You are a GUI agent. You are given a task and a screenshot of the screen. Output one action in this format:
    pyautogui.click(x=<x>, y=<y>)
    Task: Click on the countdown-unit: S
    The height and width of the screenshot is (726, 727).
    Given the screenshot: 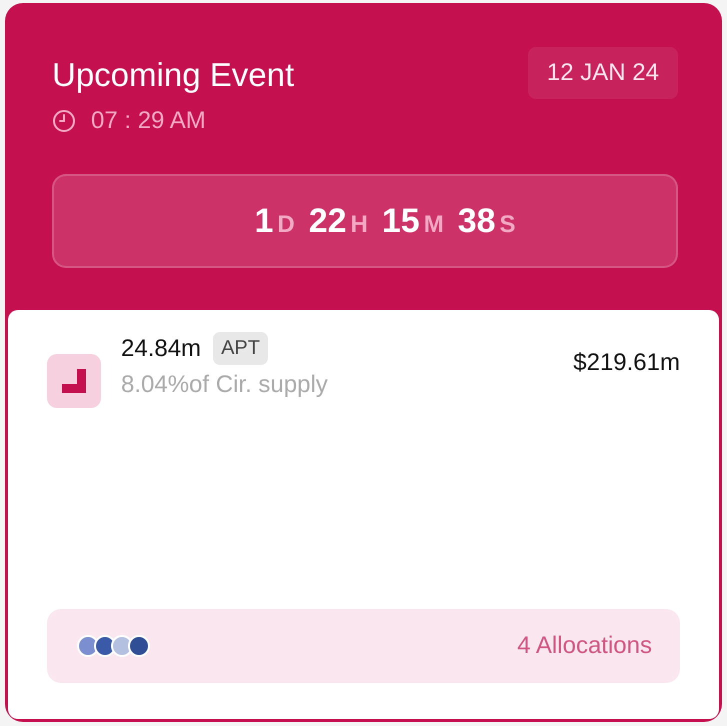 What is the action you would take?
    pyautogui.click(x=508, y=224)
    